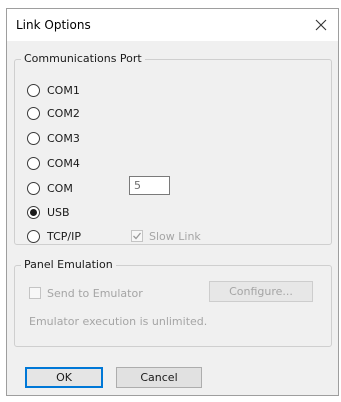 The width and height of the screenshot is (341, 402). I want to click on radio-com-label: COM, so click(60, 188).